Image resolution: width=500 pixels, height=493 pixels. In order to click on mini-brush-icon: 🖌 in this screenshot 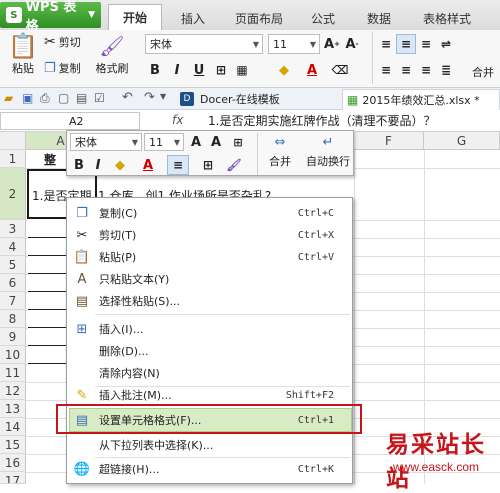, I will do `click(234, 165)`.